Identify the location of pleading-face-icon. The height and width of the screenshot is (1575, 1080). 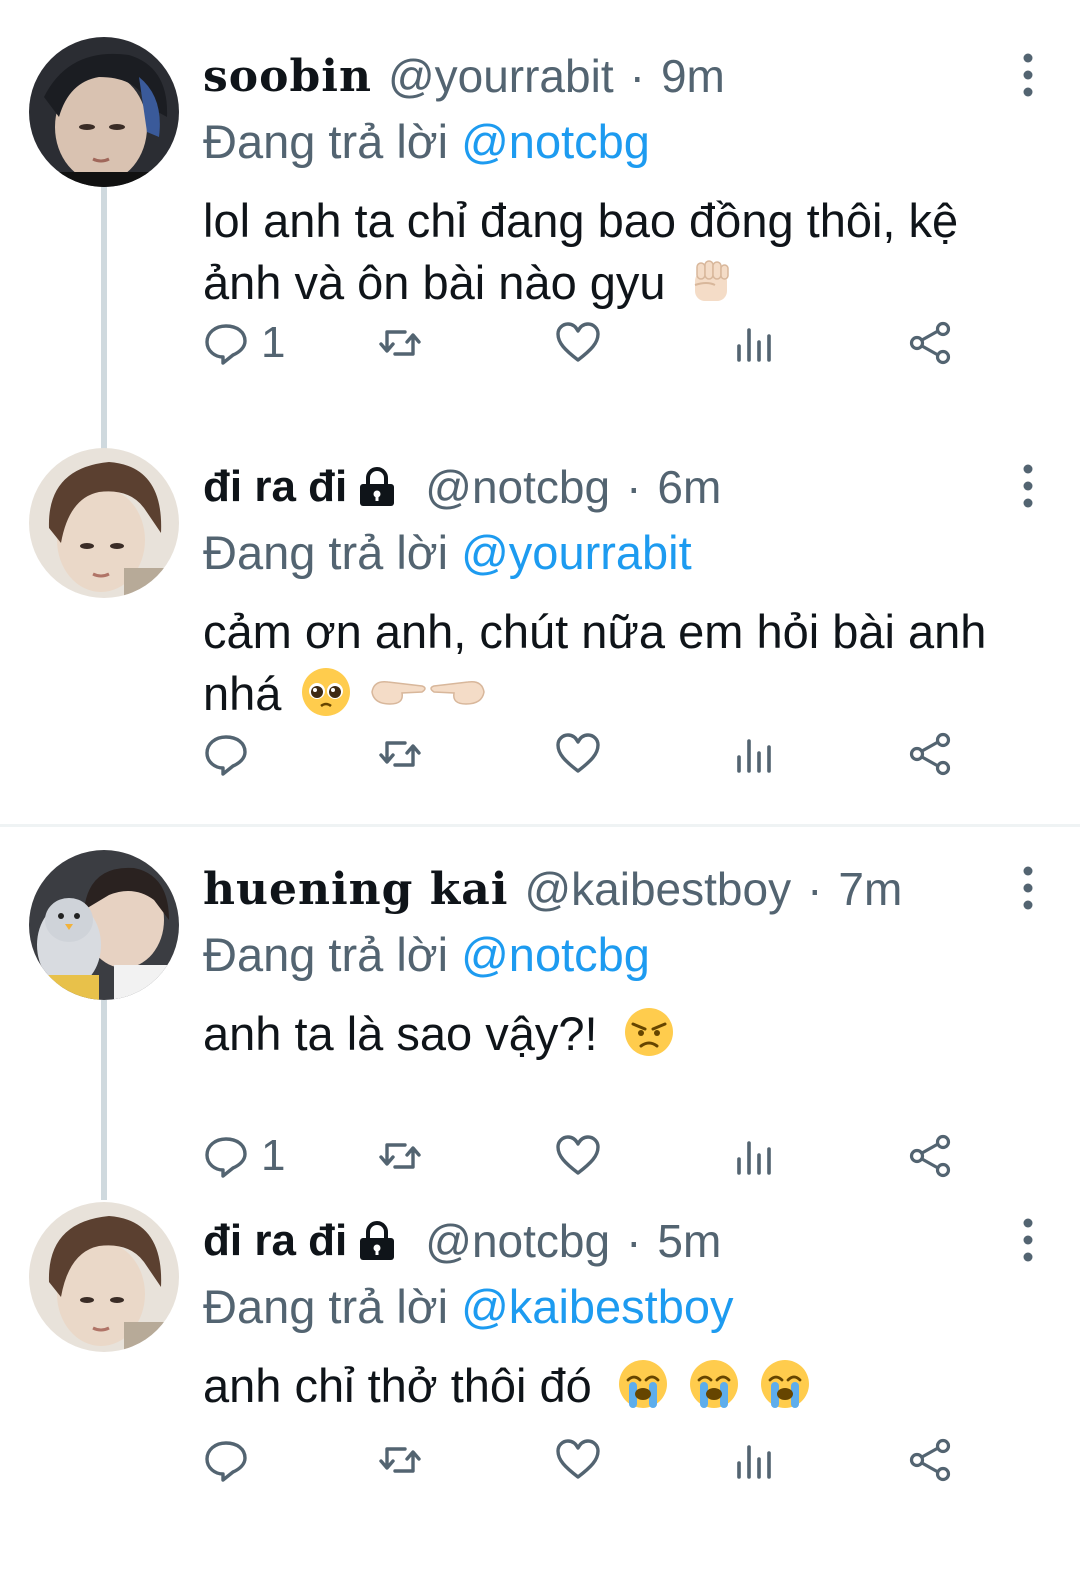
(326, 692).